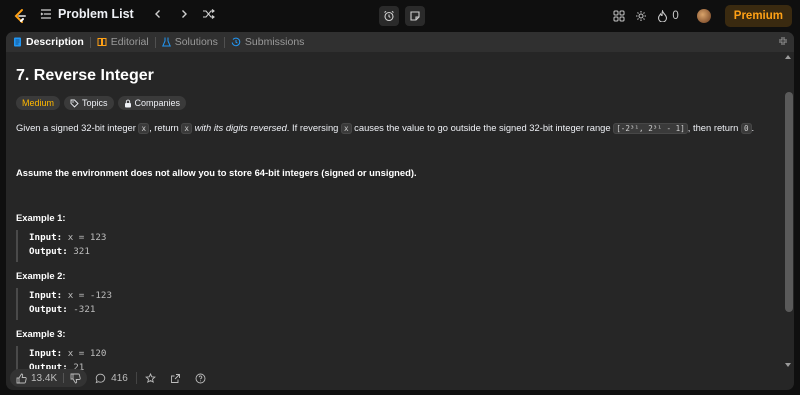  I want to click on problem-tags: Medium Topics Companies, so click(101, 103).